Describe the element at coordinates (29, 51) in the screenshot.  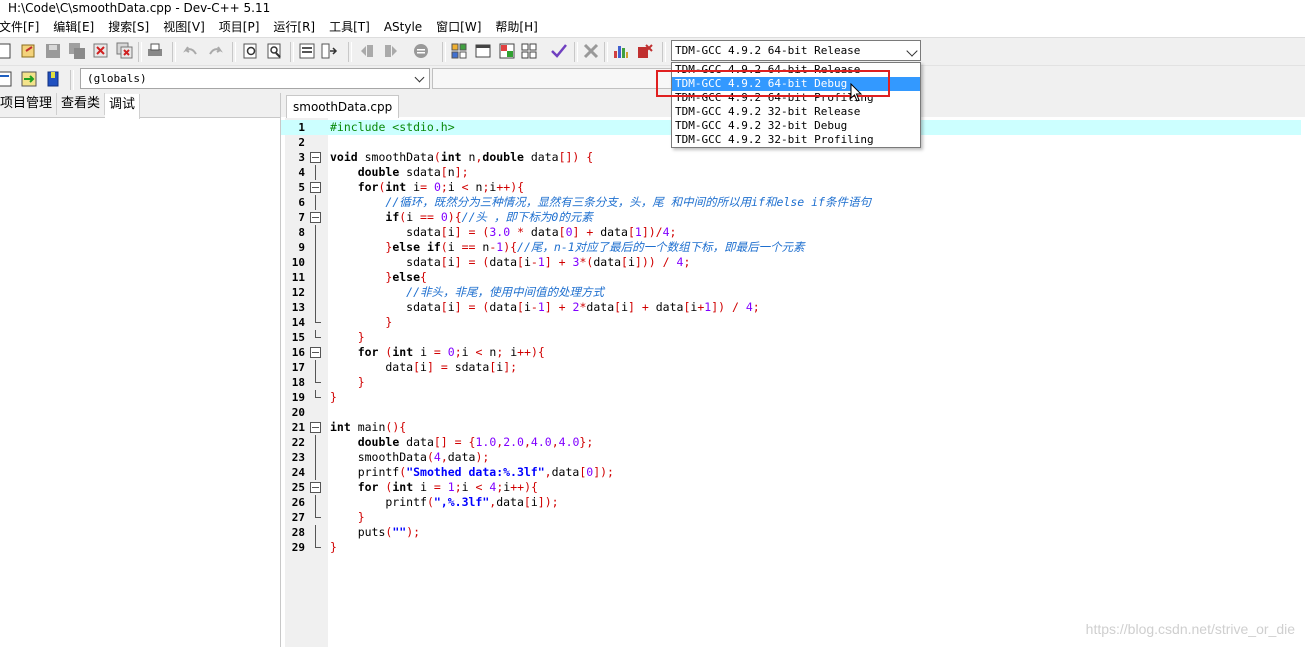
I see `open-file-icon` at that location.